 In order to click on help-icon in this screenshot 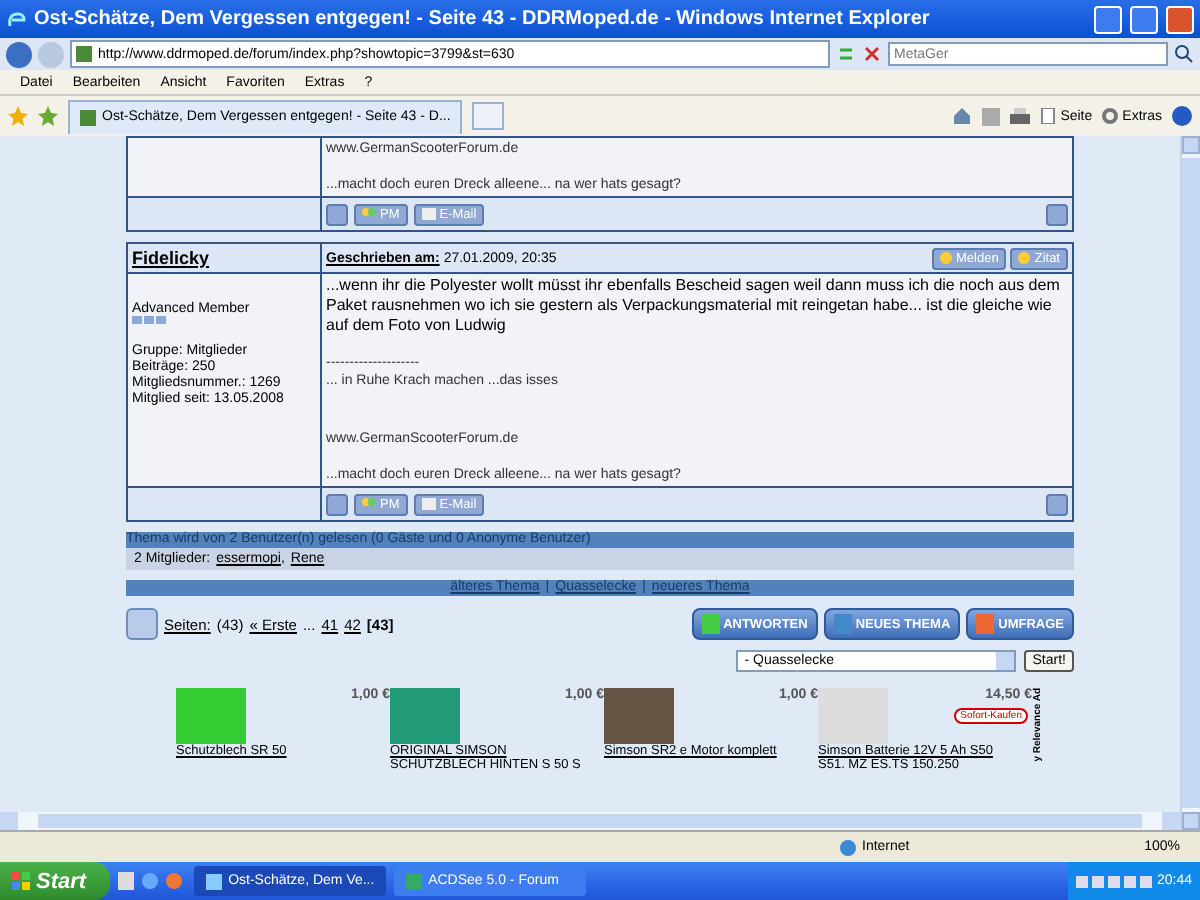, I will do `click(1182, 116)`.